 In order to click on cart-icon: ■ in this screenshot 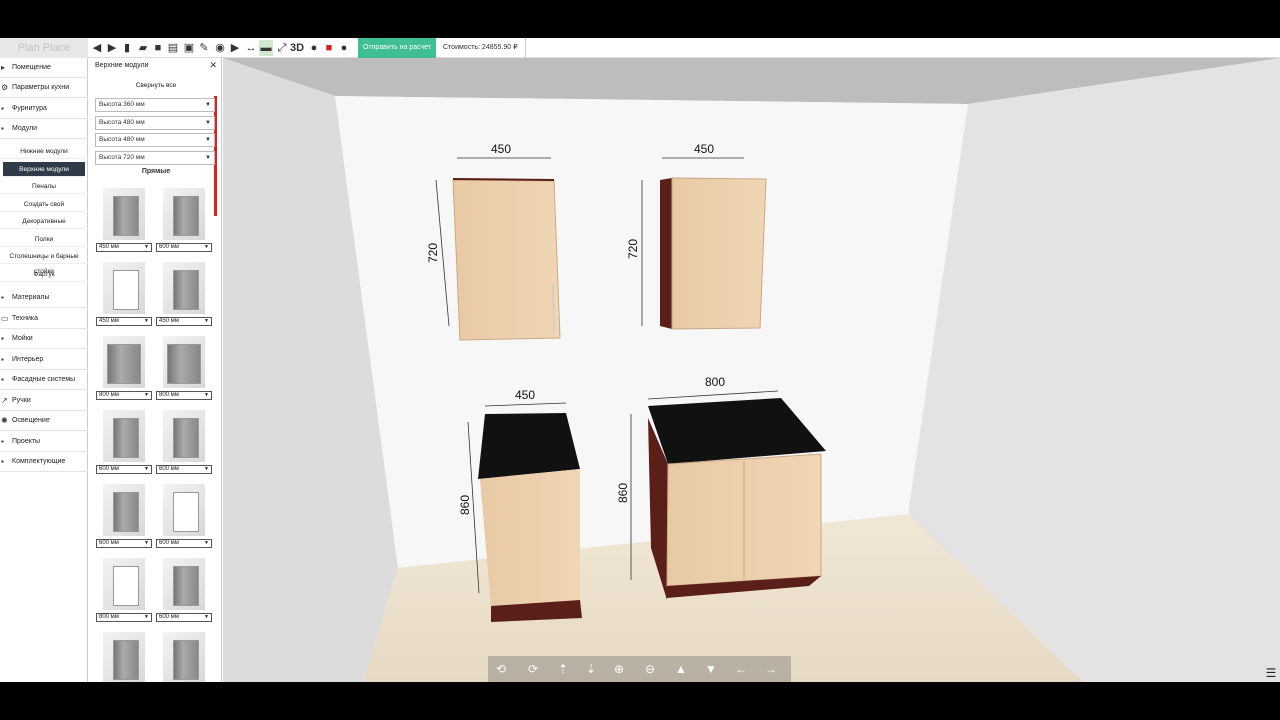, I will do `click(329, 48)`.